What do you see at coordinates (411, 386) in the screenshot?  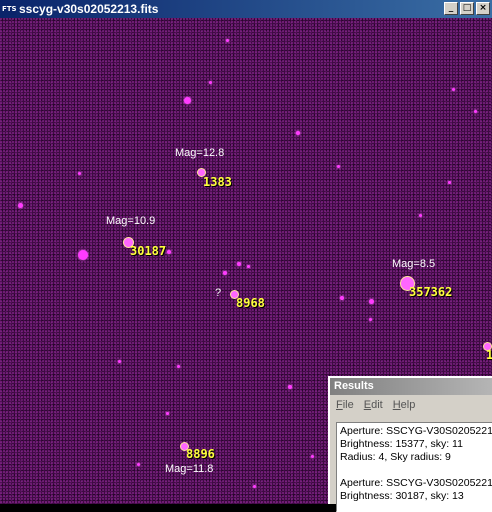 I see `results-titlebar: Results` at bounding box center [411, 386].